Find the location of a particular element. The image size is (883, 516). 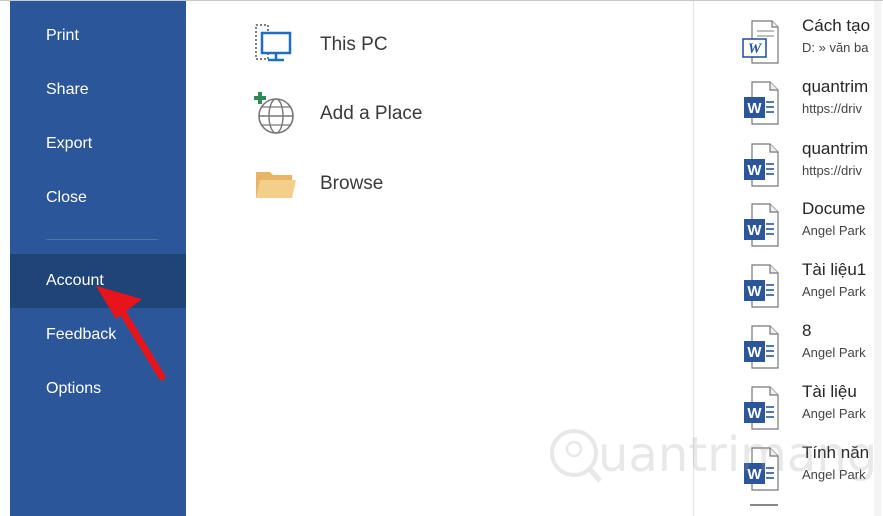

document-name: Tính năn is located at coordinates (836, 452).